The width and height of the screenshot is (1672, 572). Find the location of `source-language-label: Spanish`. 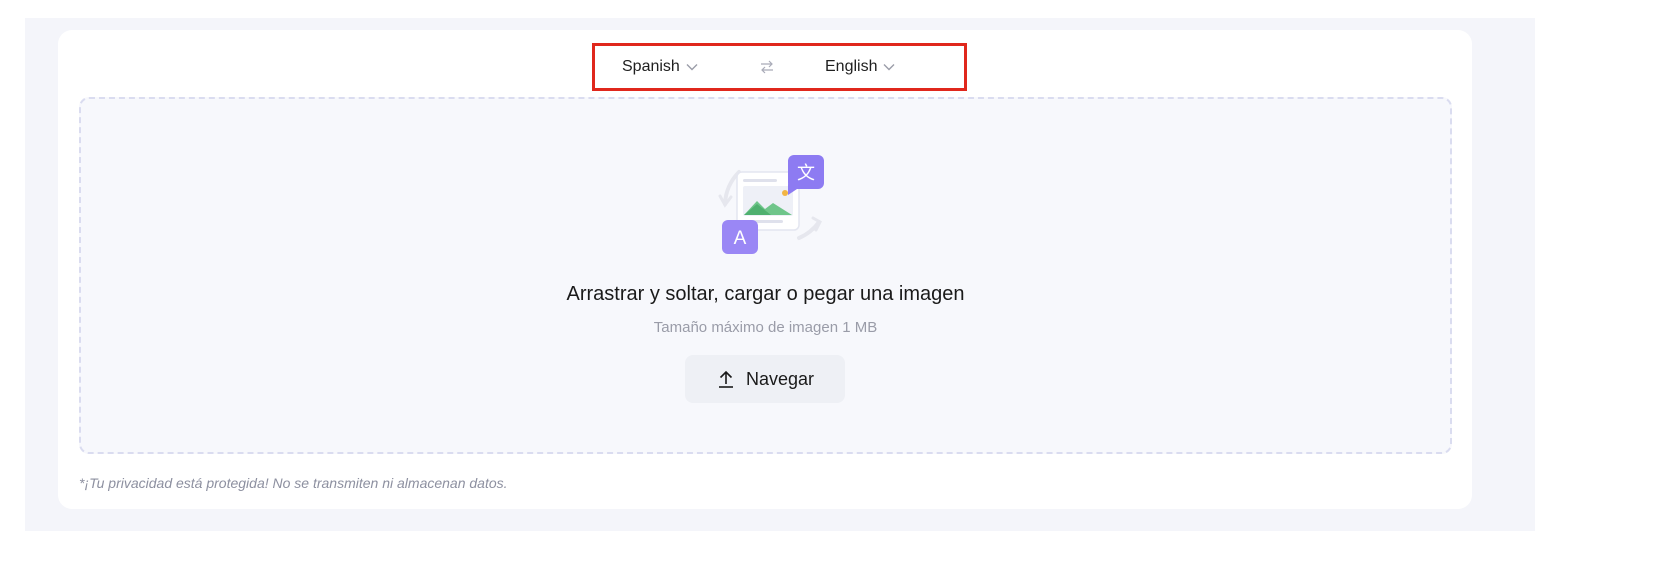

source-language-label: Spanish is located at coordinates (651, 66).